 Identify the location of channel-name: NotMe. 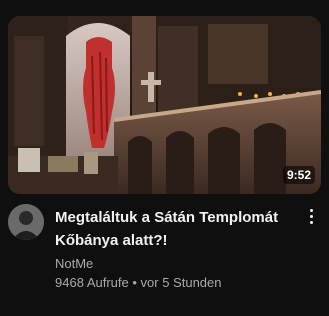
(74, 264).